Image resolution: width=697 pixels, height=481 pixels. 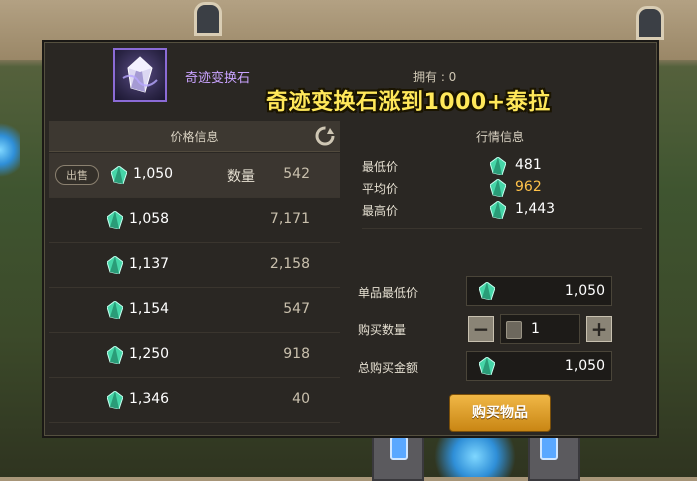 I want to click on price-row: 1,137 2,158, so click(x=194, y=265).